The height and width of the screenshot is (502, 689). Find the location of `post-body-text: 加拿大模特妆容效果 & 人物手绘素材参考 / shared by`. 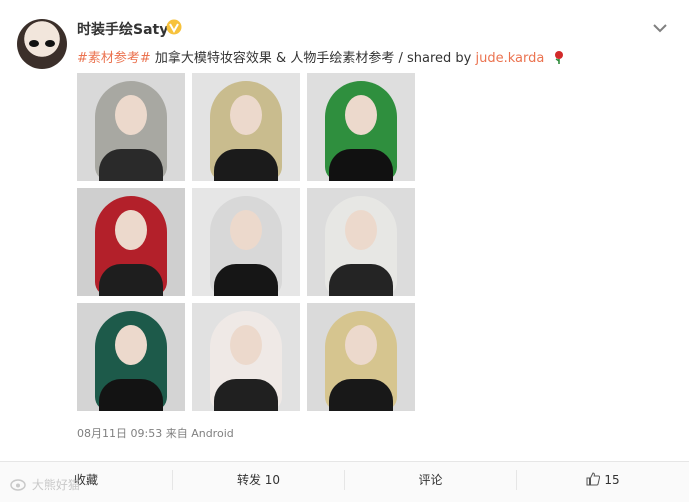

post-body-text: 加拿大模特妆容效果 & 人物手绘素材参考 / shared by is located at coordinates (313, 58).